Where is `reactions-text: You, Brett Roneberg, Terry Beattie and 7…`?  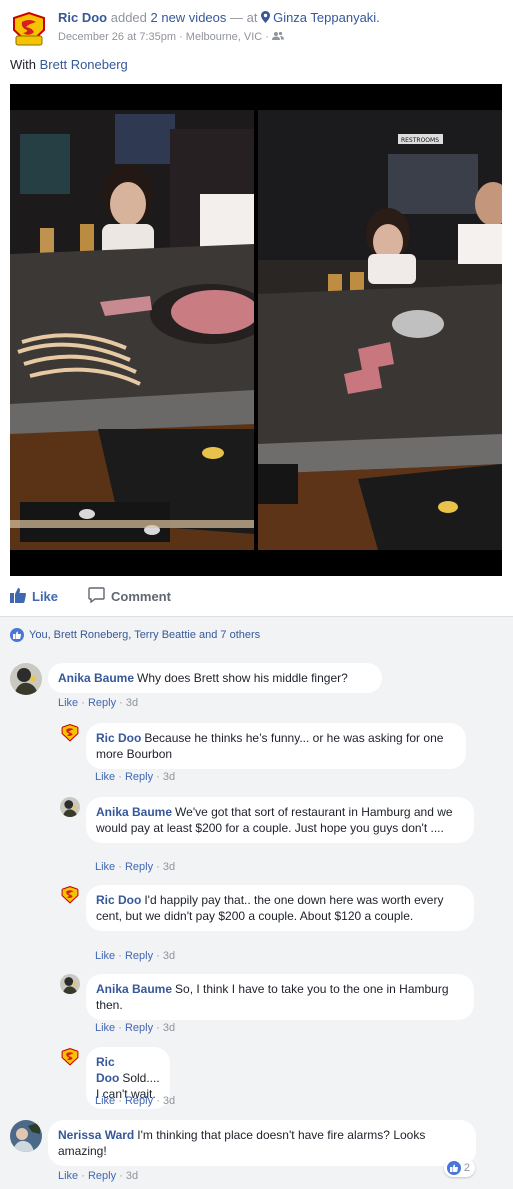 reactions-text: You, Brett Roneberg, Terry Beattie and 7… is located at coordinates (145, 635).